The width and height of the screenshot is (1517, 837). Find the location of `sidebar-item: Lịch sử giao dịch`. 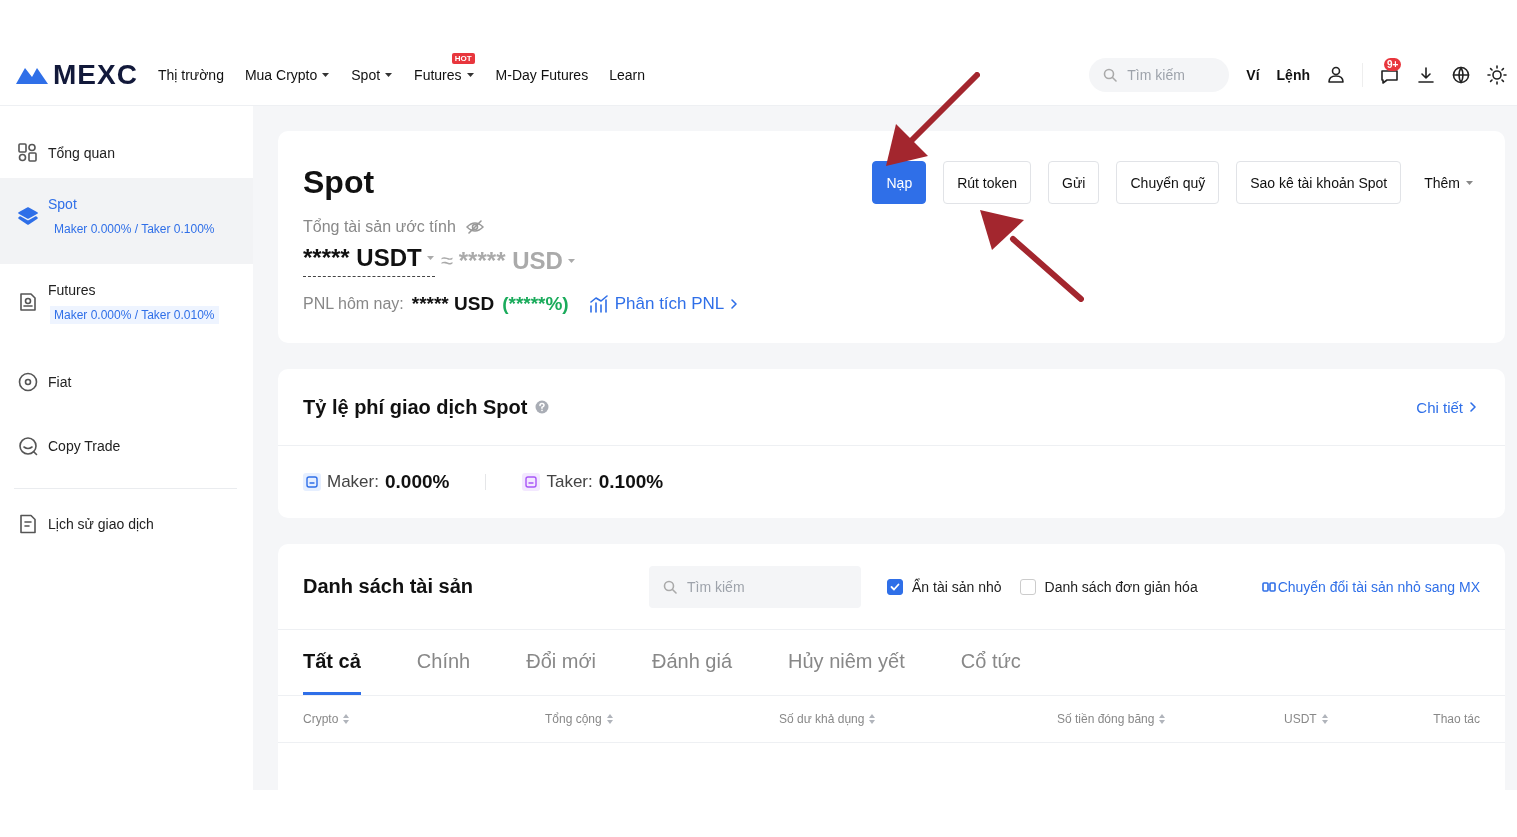

sidebar-item: Lịch sử giao dịch is located at coordinates (126, 524).